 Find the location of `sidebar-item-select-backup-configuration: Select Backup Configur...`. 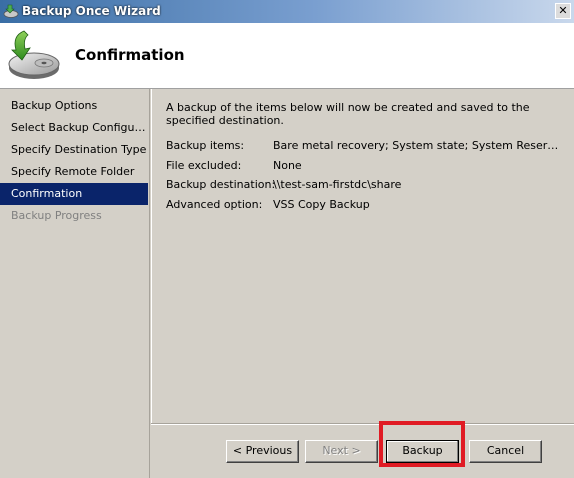

sidebar-item-select-backup-configuration: Select Backup Configur... is located at coordinates (74, 128).